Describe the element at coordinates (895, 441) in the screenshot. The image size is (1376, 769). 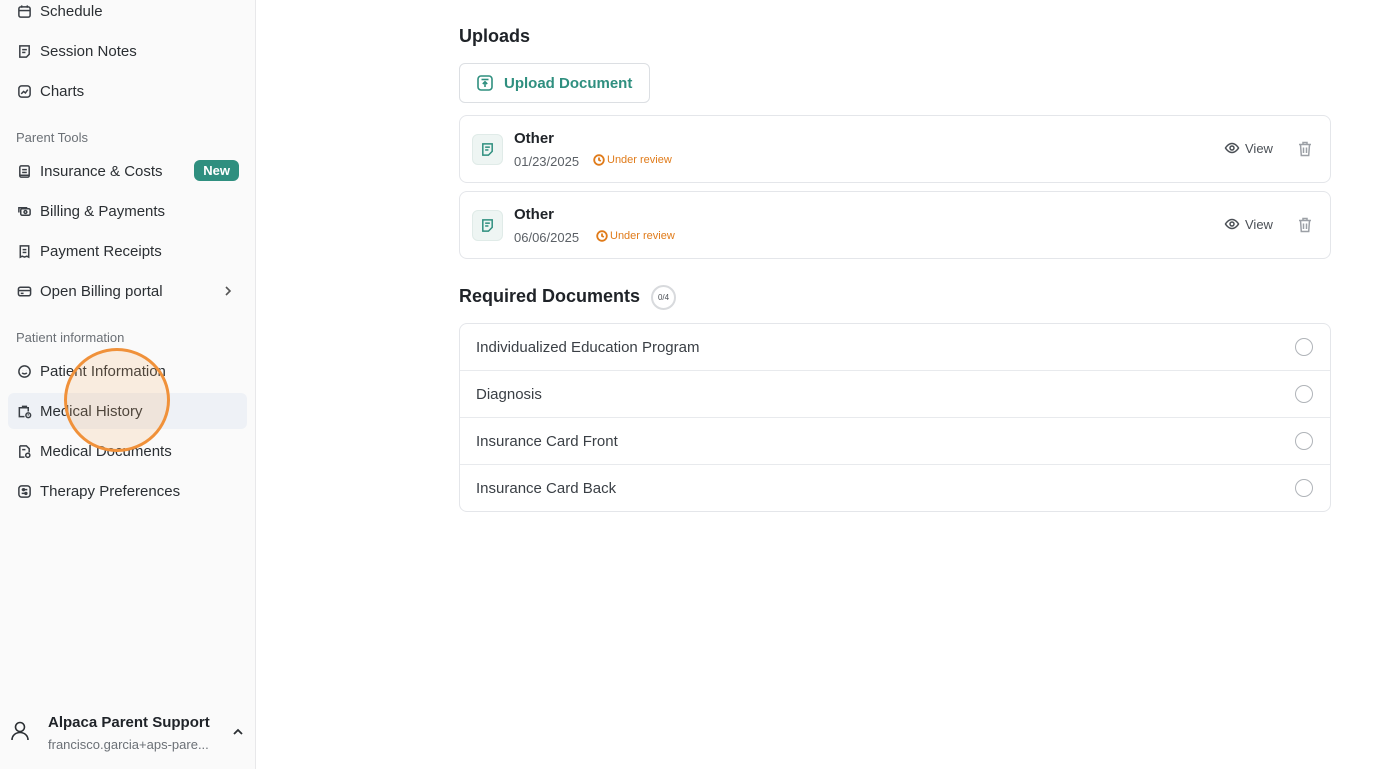
I see `list-item: Insurance Card Front` at that location.